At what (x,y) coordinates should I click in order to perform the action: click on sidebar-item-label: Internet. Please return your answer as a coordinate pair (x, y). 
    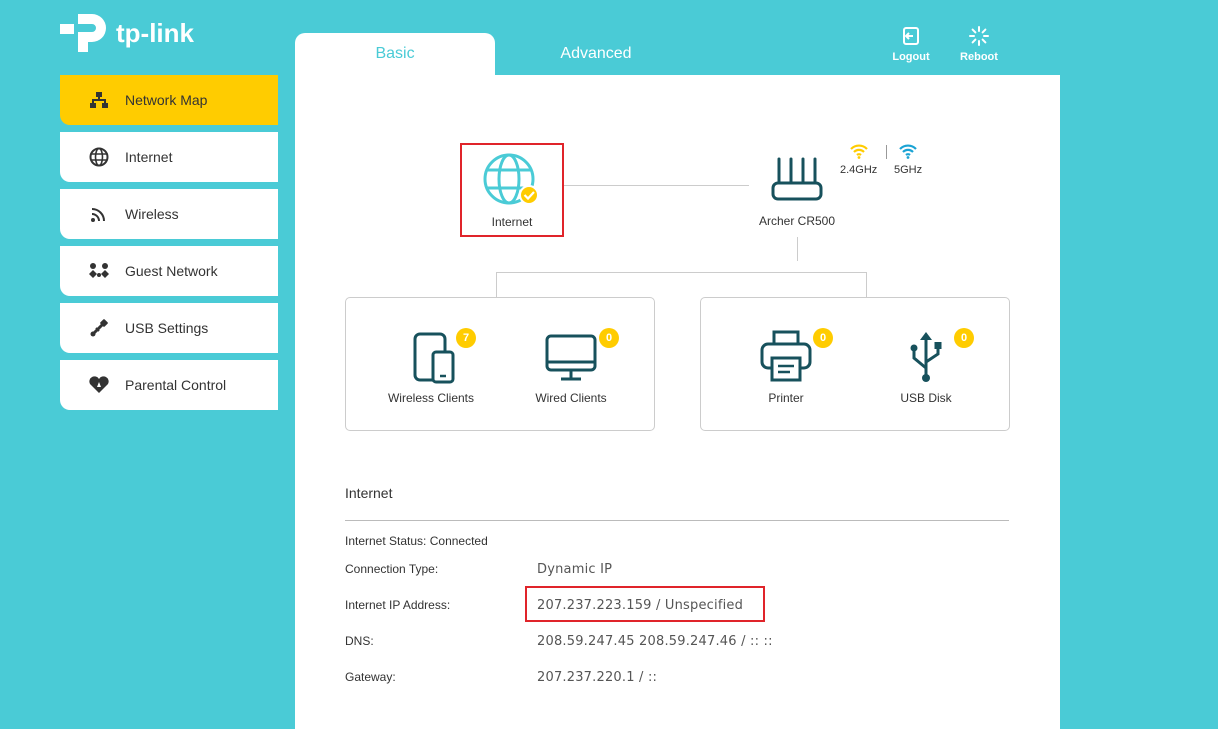
    Looking at the image, I should click on (149, 157).